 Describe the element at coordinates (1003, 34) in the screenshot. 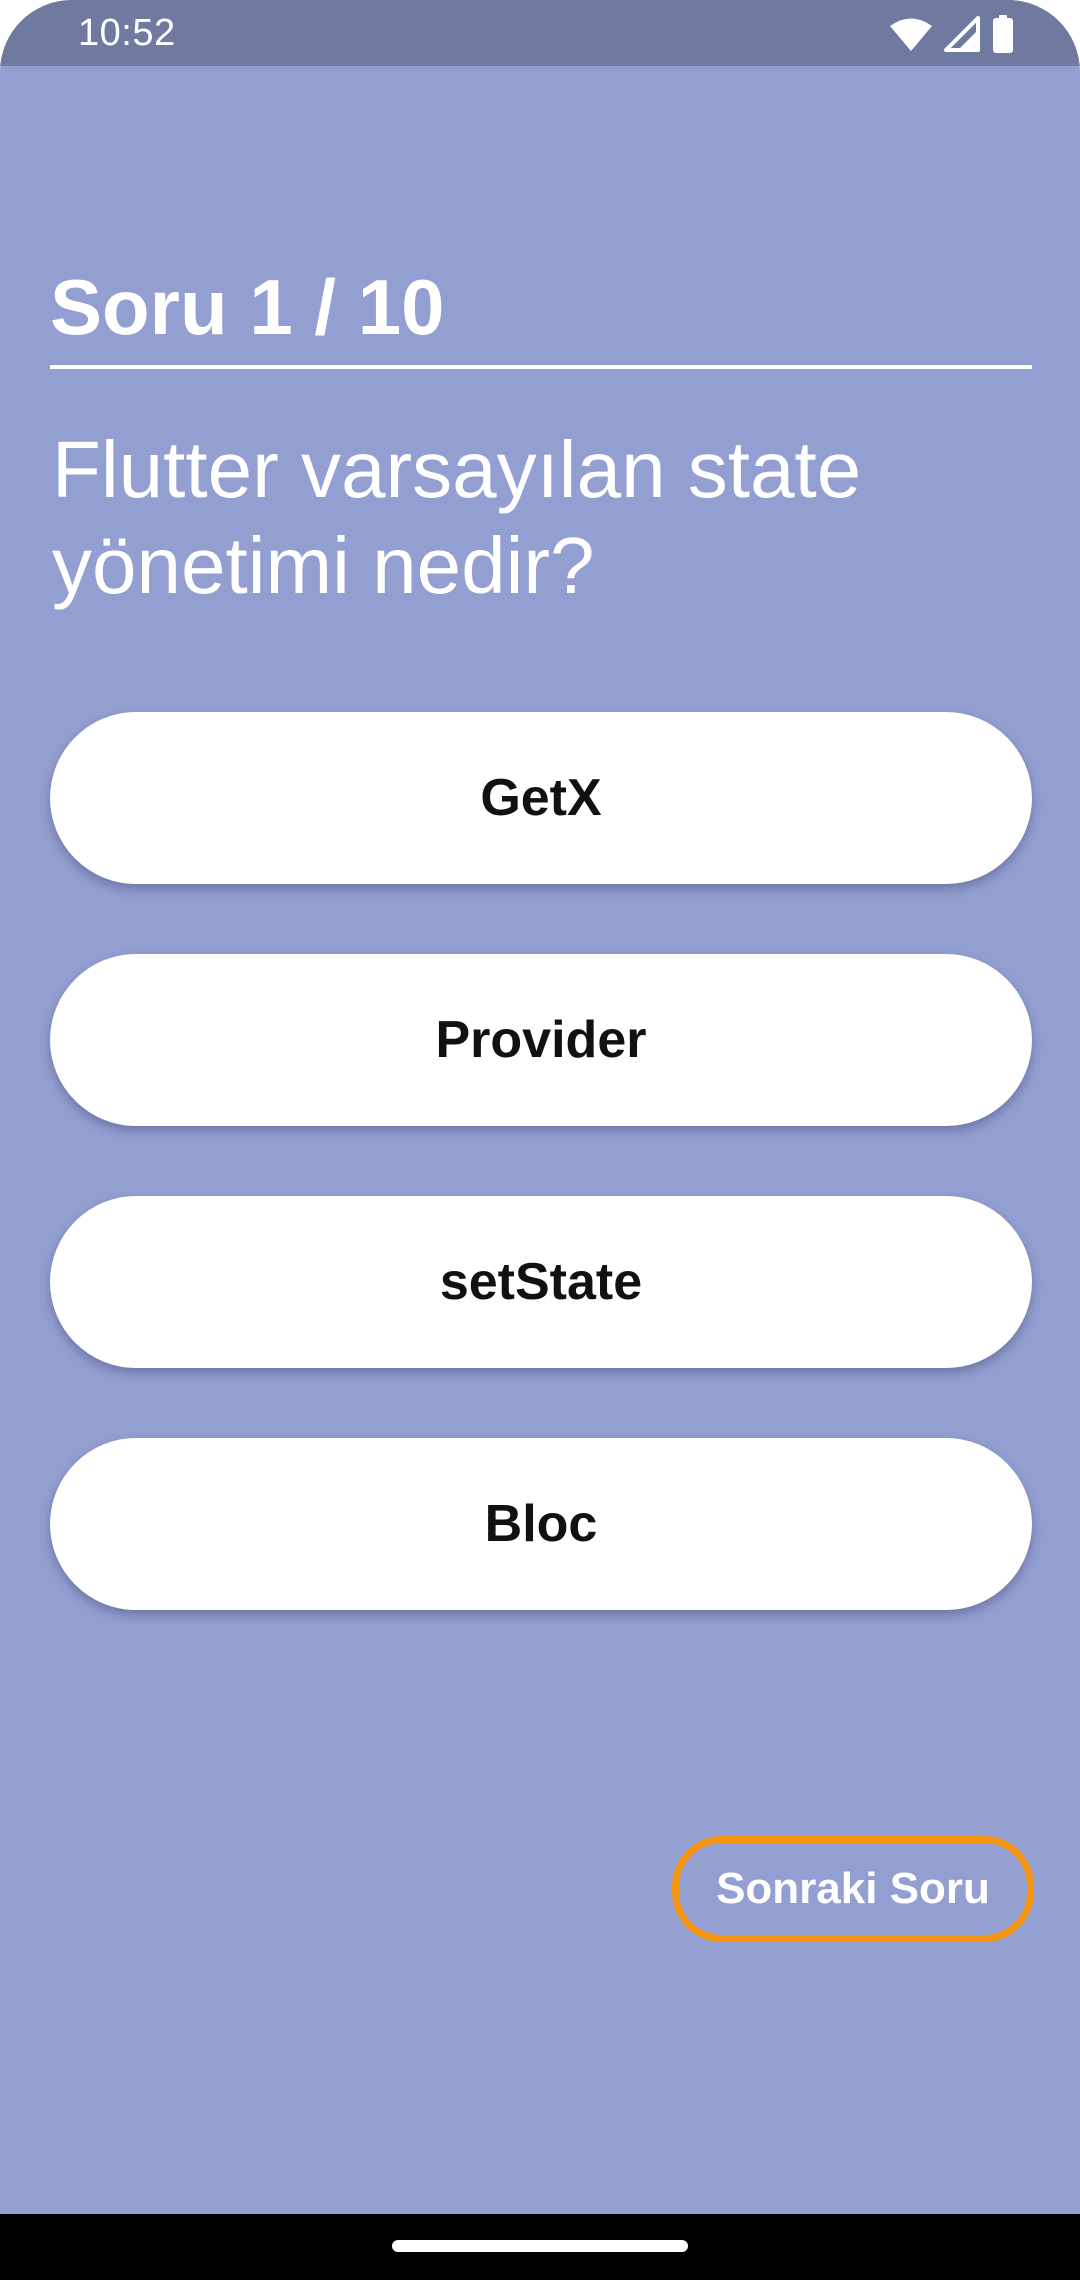

I see `battery-icon` at that location.